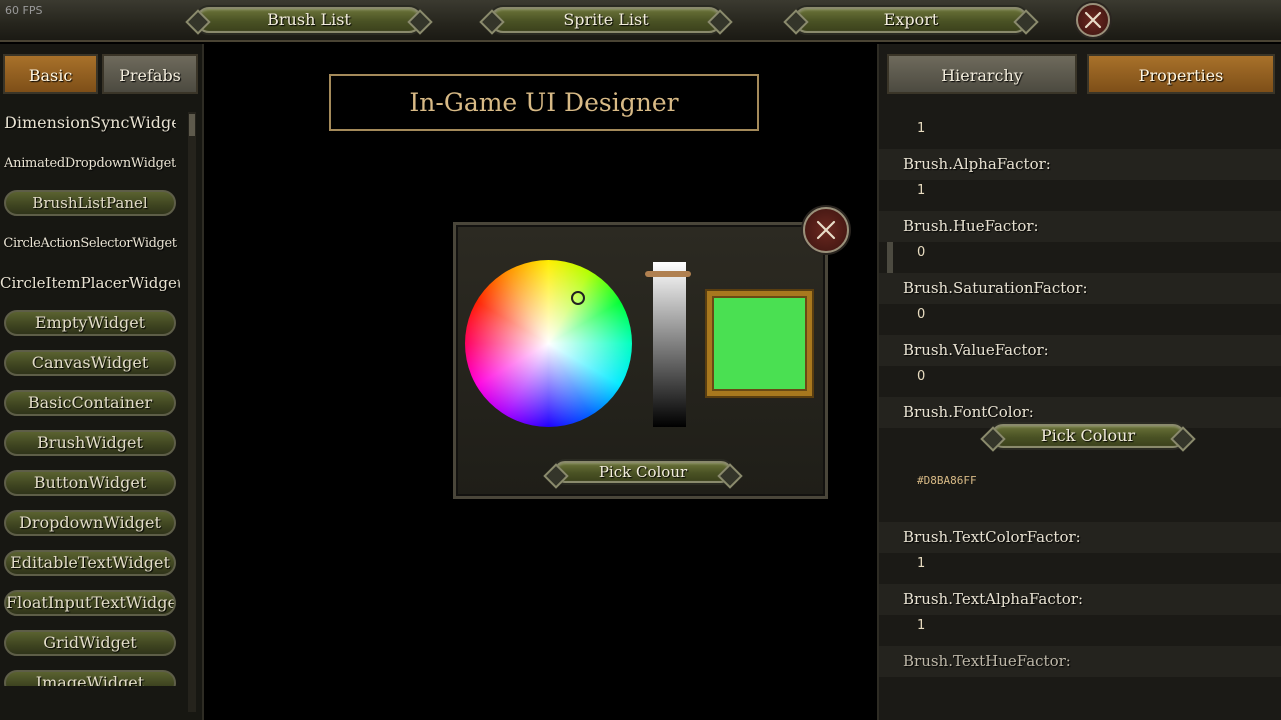  What do you see at coordinates (90, 678) in the screenshot?
I see `widget-item: ImageWidget` at bounding box center [90, 678].